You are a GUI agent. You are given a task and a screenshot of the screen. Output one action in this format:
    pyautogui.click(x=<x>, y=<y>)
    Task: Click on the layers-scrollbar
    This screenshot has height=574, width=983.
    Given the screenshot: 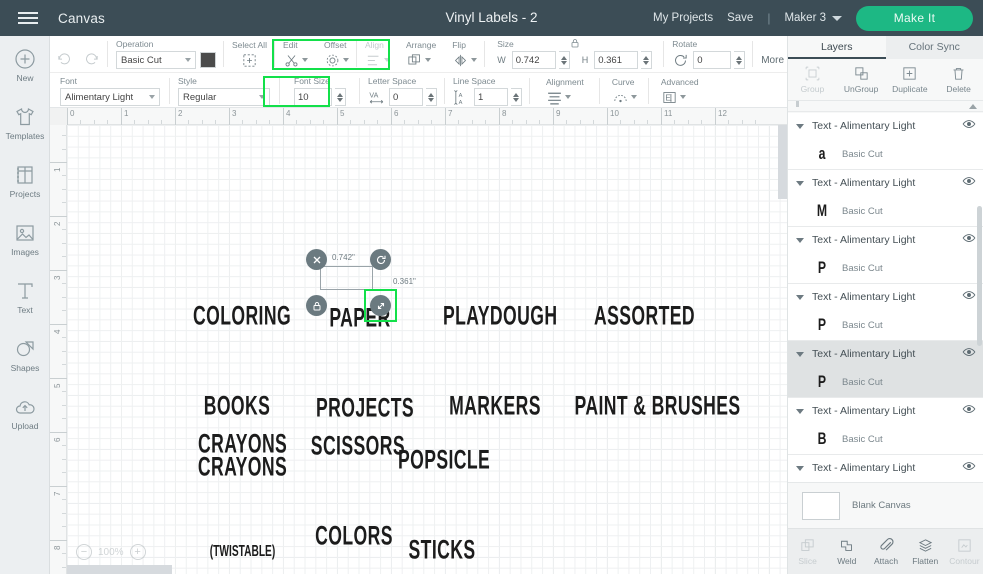 What is the action you would take?
    pyautogui.click(x=979, y=276)
    